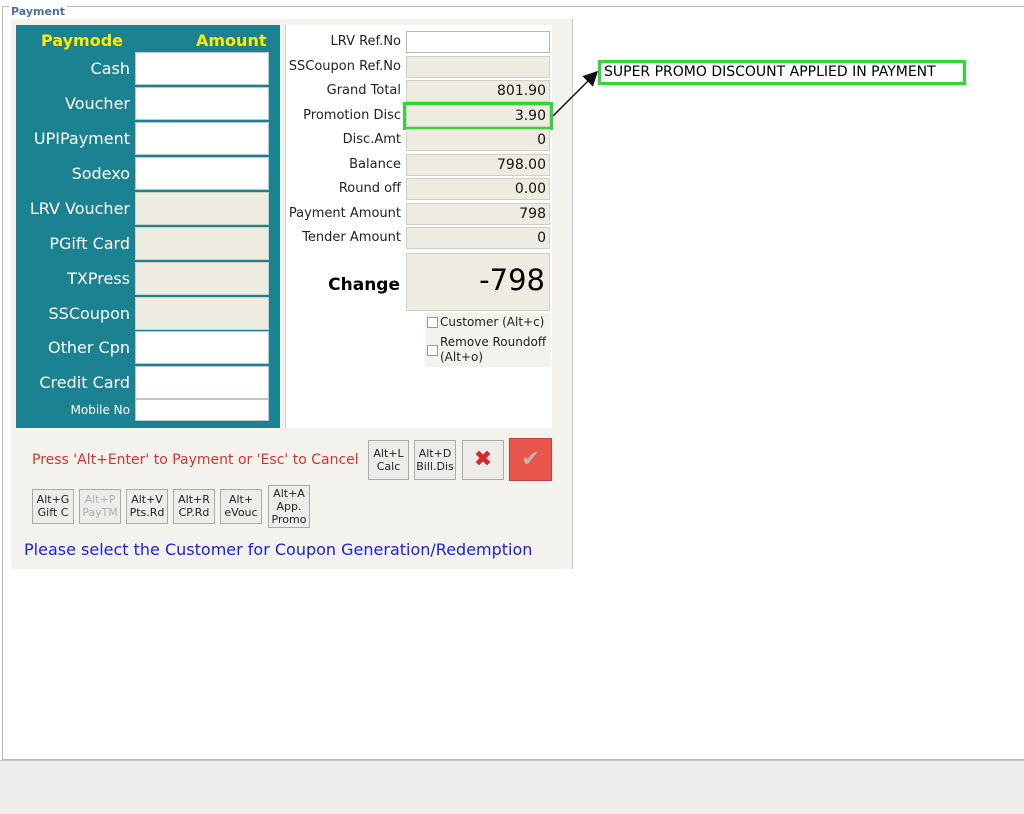 This screenshot has width=1024, height=814. I want to click on payment-amount-value: 798, so click(478, 214).